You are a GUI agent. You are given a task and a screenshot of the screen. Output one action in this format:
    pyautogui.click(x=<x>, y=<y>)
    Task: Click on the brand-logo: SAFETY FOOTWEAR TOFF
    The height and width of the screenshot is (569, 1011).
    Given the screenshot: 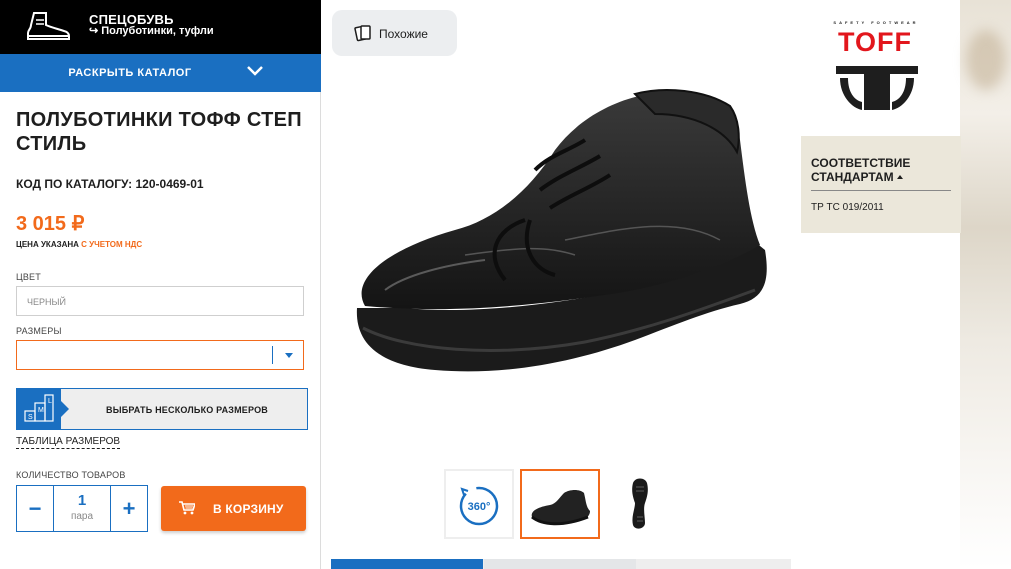 What is the action you would take?
    pyautogui.click(x=875, y=65)
    